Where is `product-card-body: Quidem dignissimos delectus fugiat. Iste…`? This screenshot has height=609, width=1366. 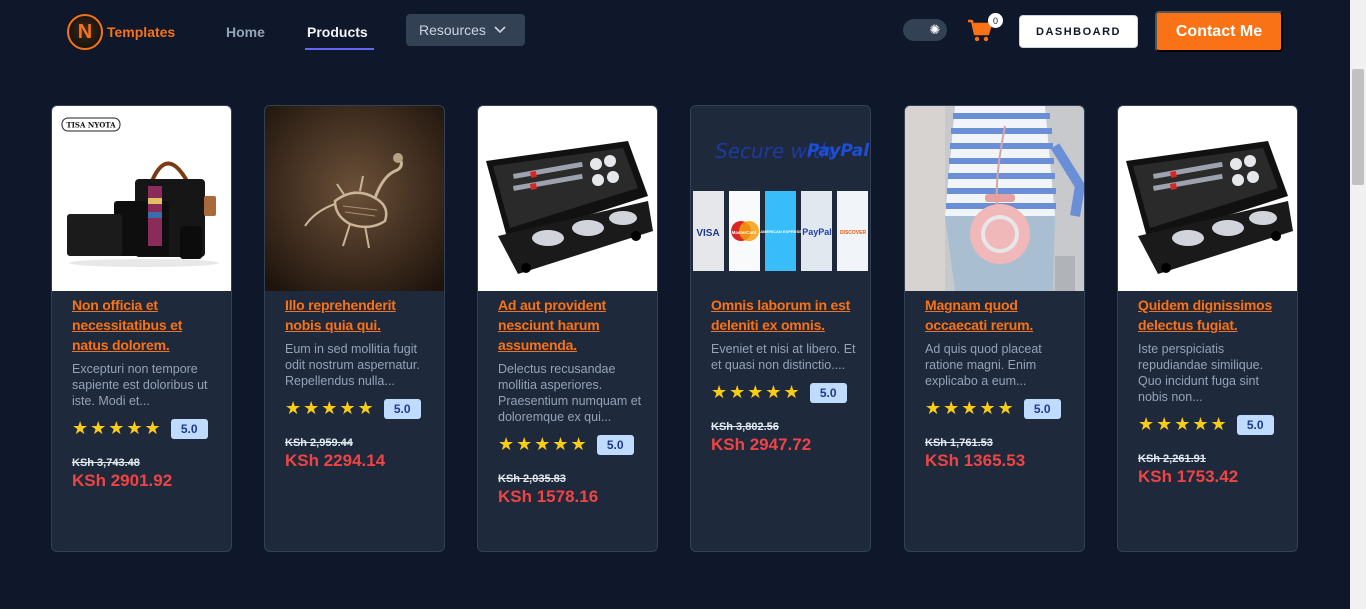
product-card-body: Quidem dignissimos delectus fugiat. Iste… is located at coordinates (1213, 391).